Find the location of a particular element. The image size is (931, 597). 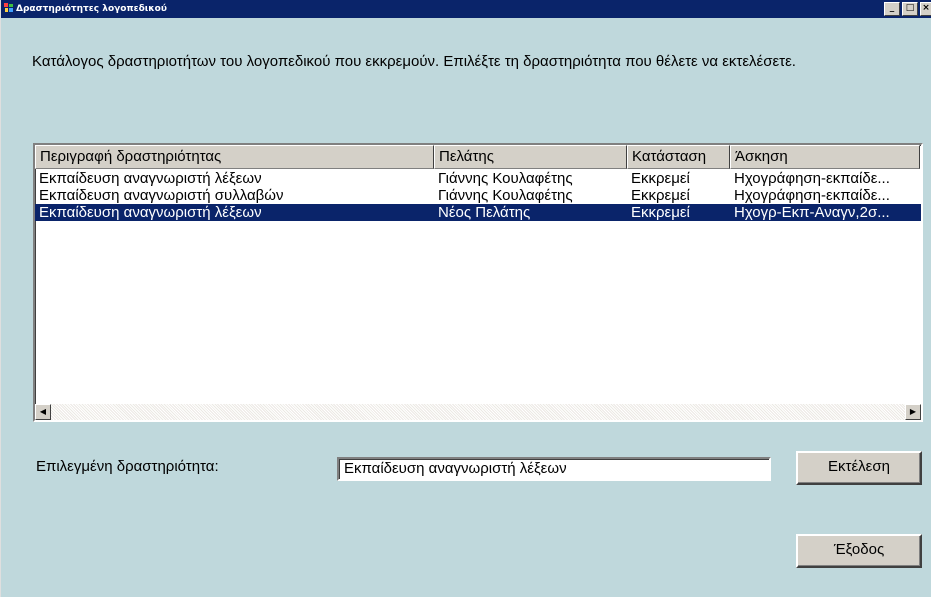

maximize-button: □ is located at coordinates (910, 9).